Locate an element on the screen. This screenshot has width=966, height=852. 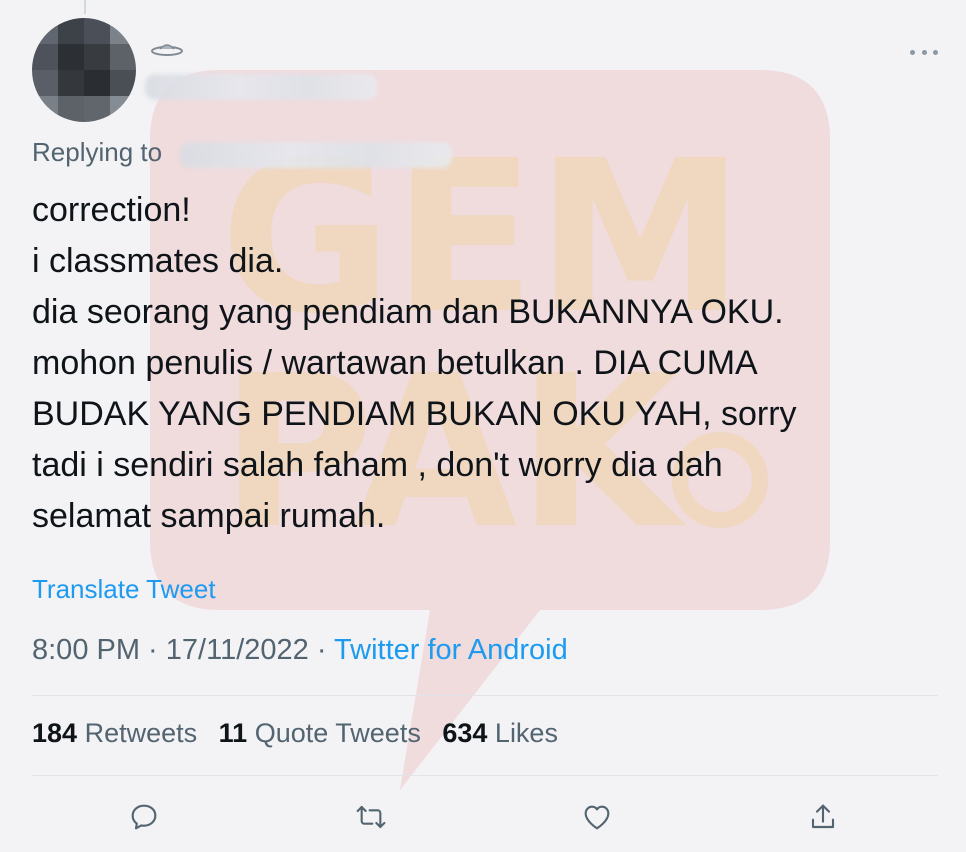
tweet-date: 17/11/2022 is located at coordinates (237, 650).